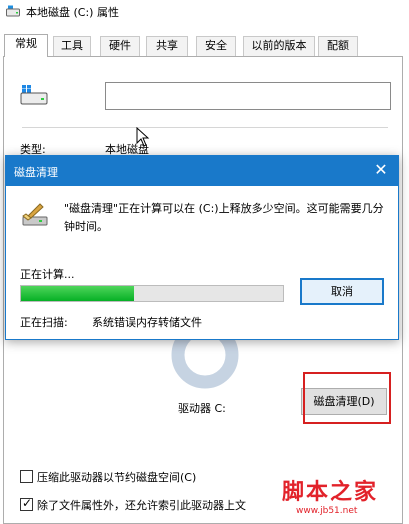  I want to click on scanning-value: 系统错误内存转储文件, so click(147, 322).